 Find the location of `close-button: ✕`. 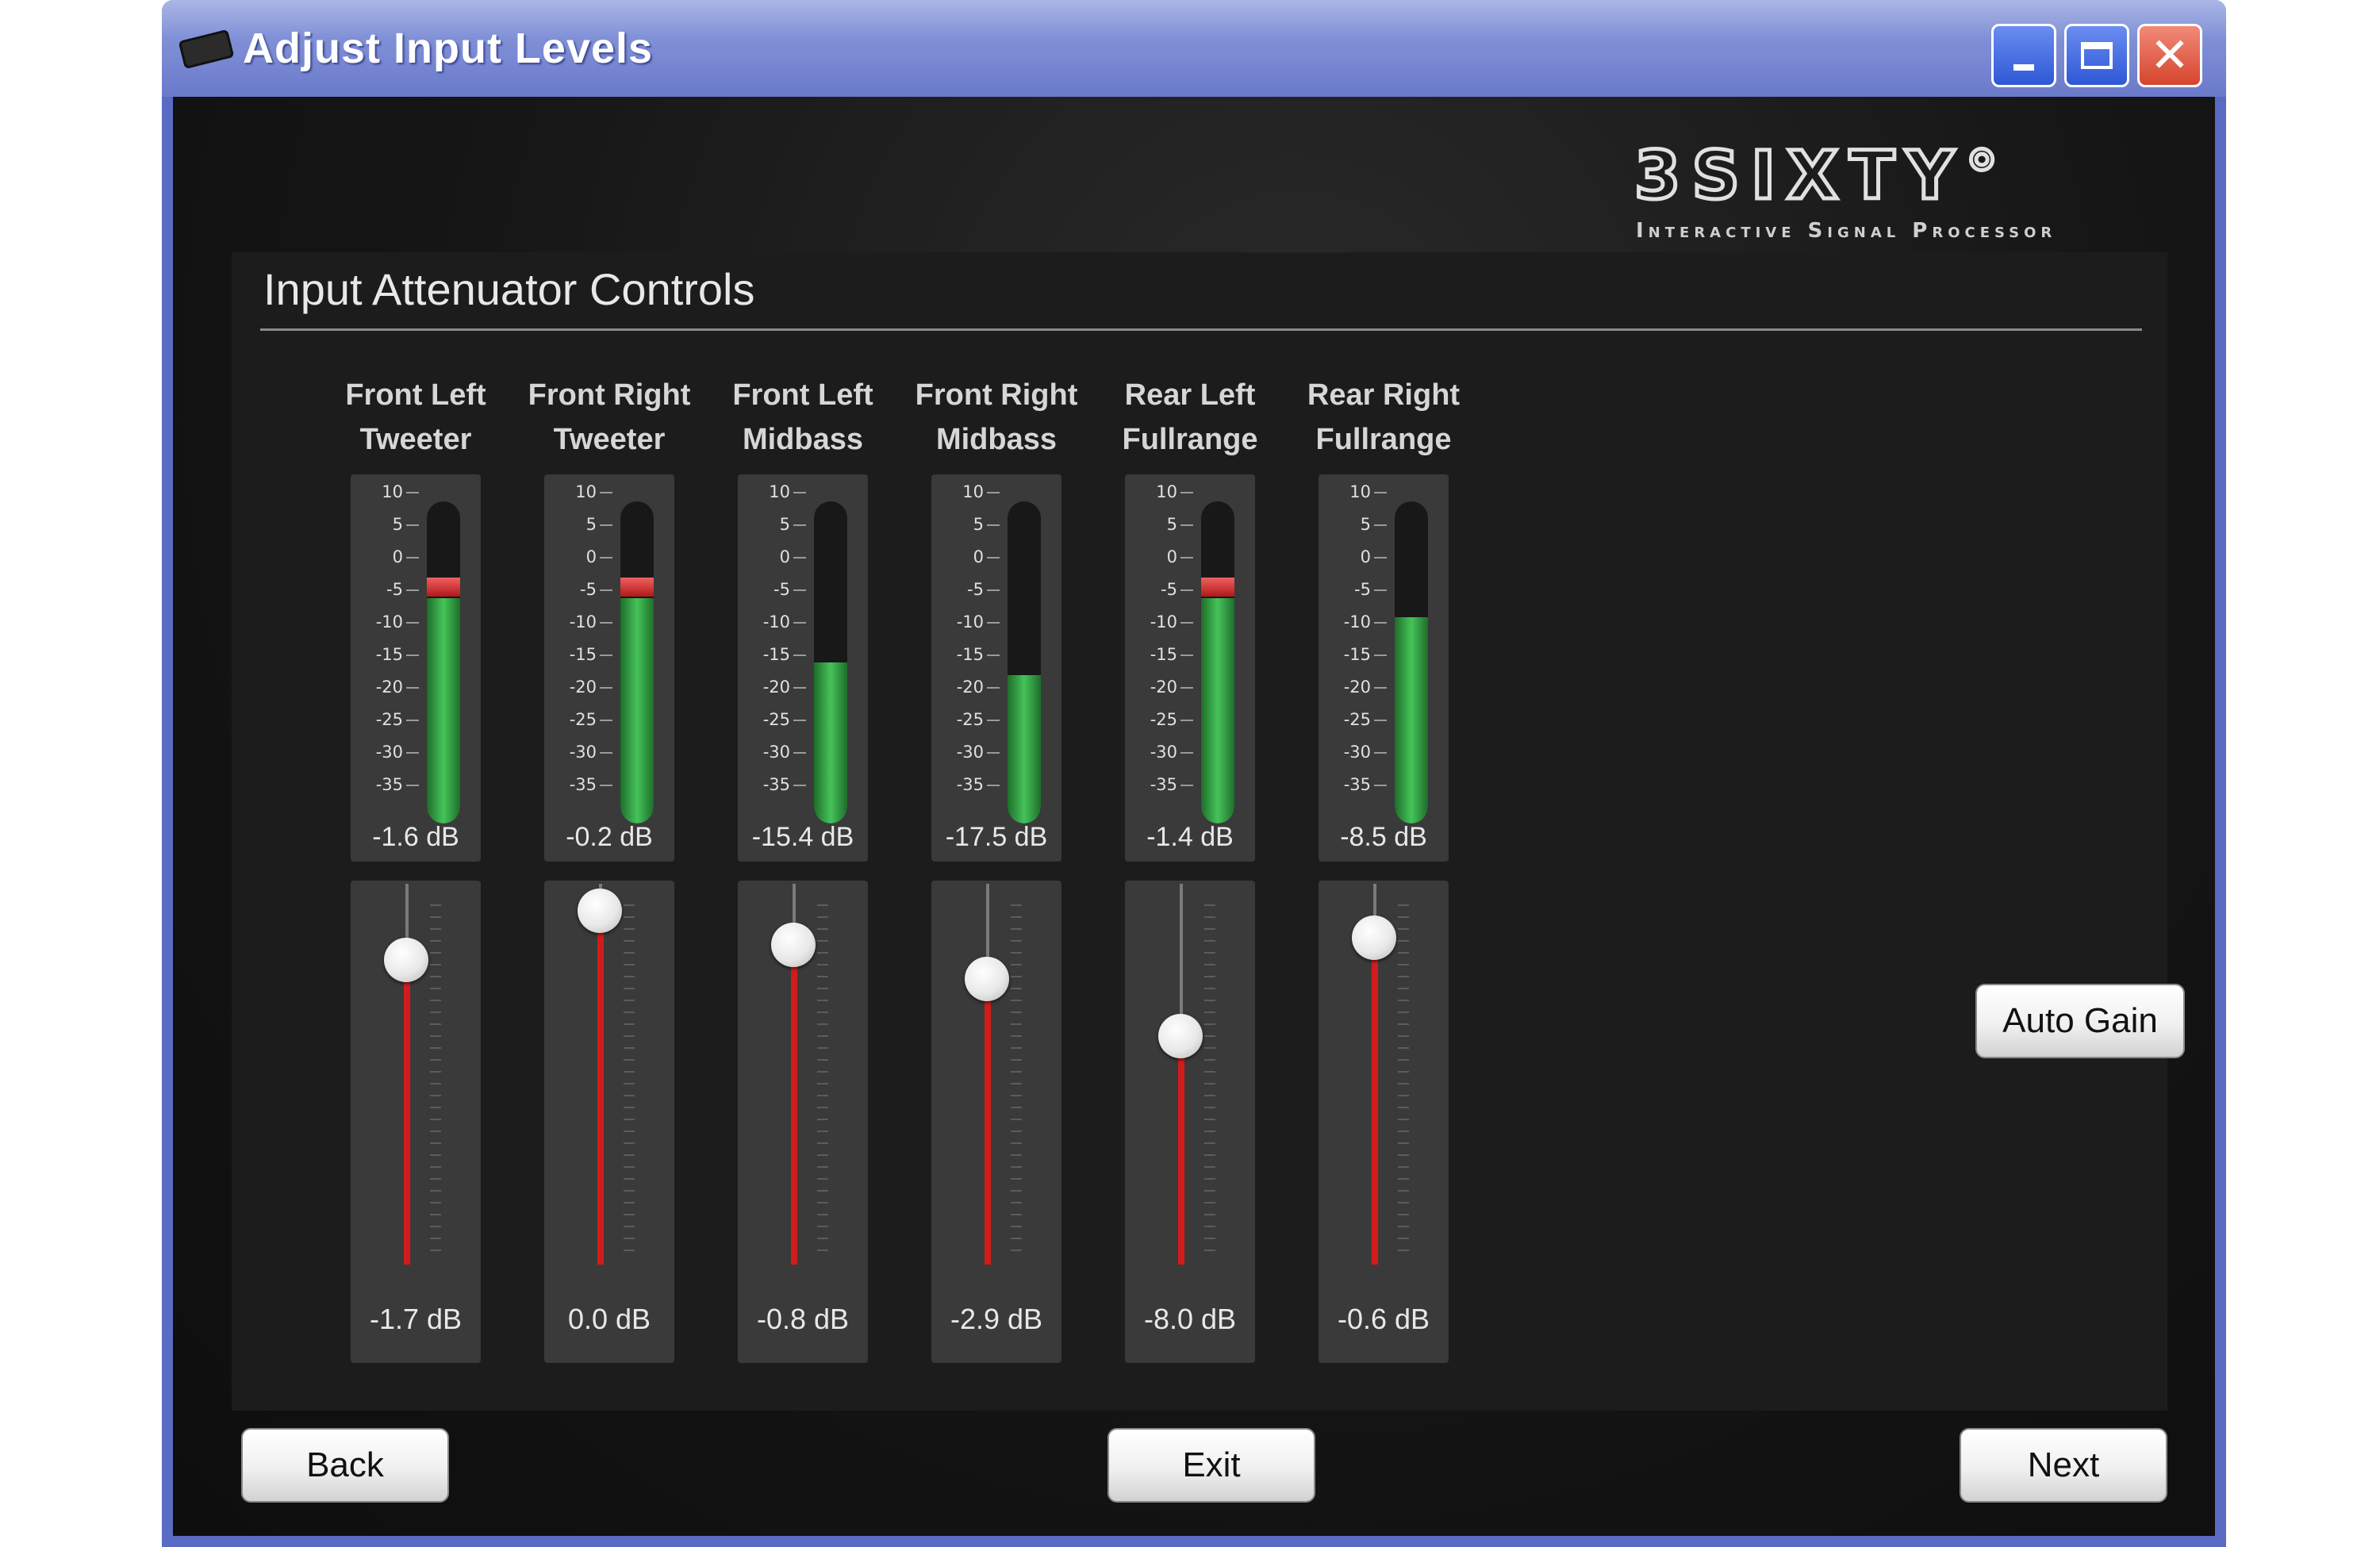

close-button: ✕ is located at coordinates (2169, 55).